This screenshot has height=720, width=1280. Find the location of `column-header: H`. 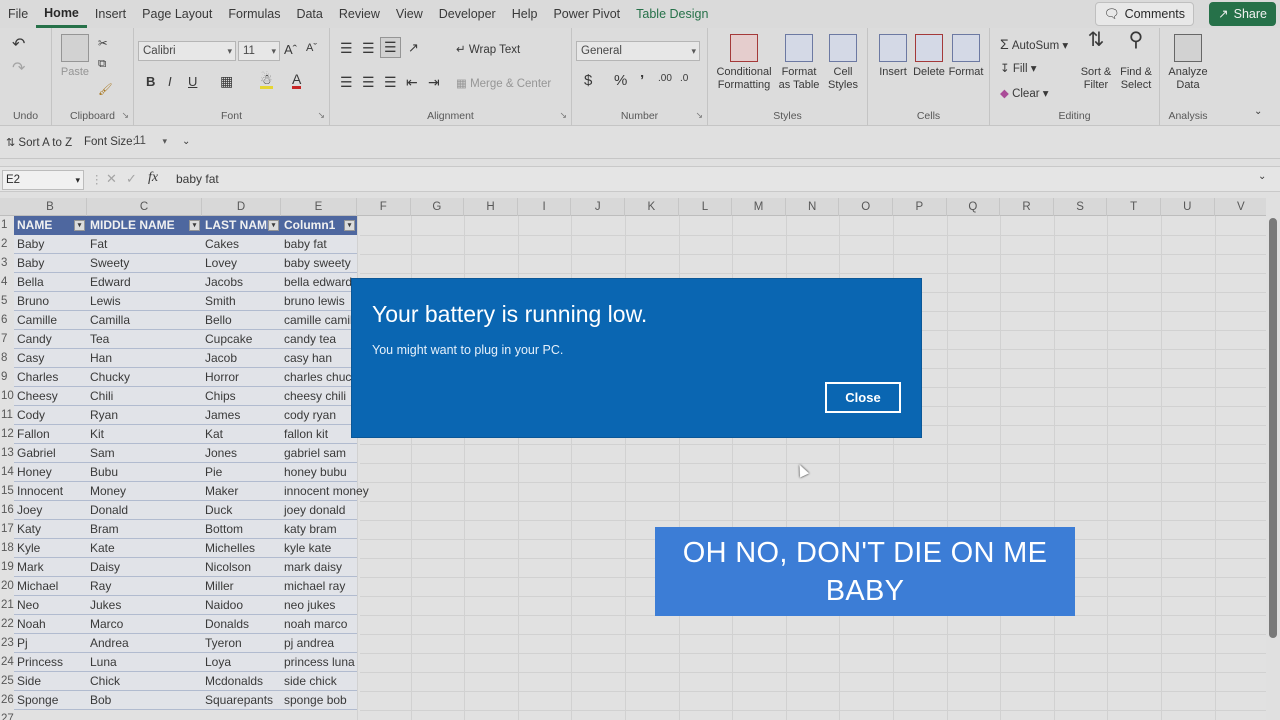

column-header: H is located at coordinates (491, 207).